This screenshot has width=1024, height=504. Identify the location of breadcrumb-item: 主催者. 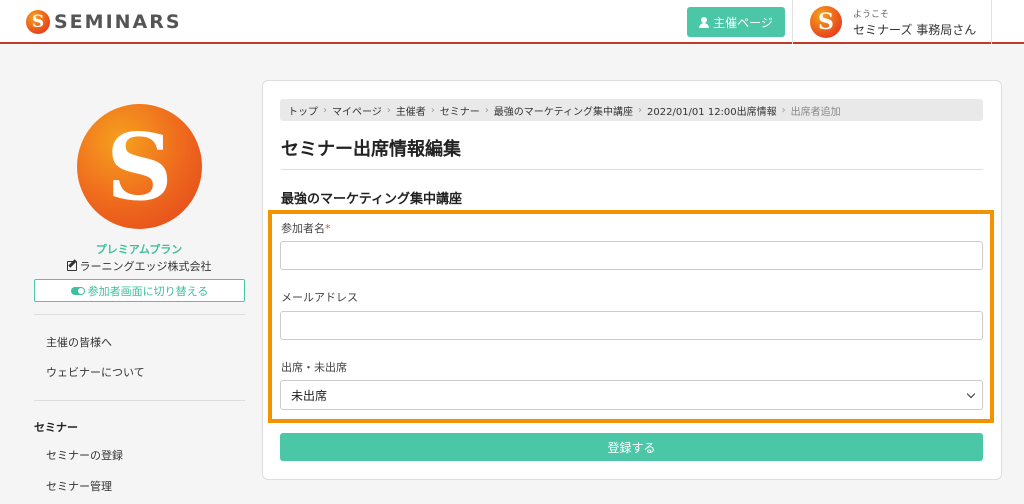
(411, 110).